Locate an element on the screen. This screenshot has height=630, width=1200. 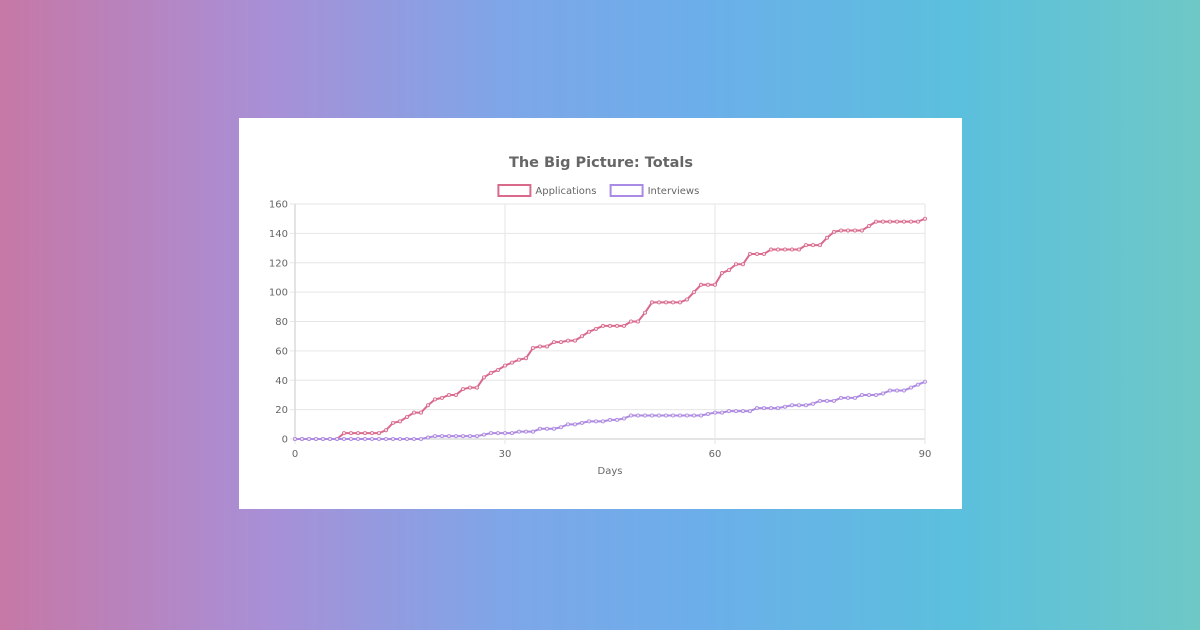
legend-swatch-applications is located at coordinates (514, 190).